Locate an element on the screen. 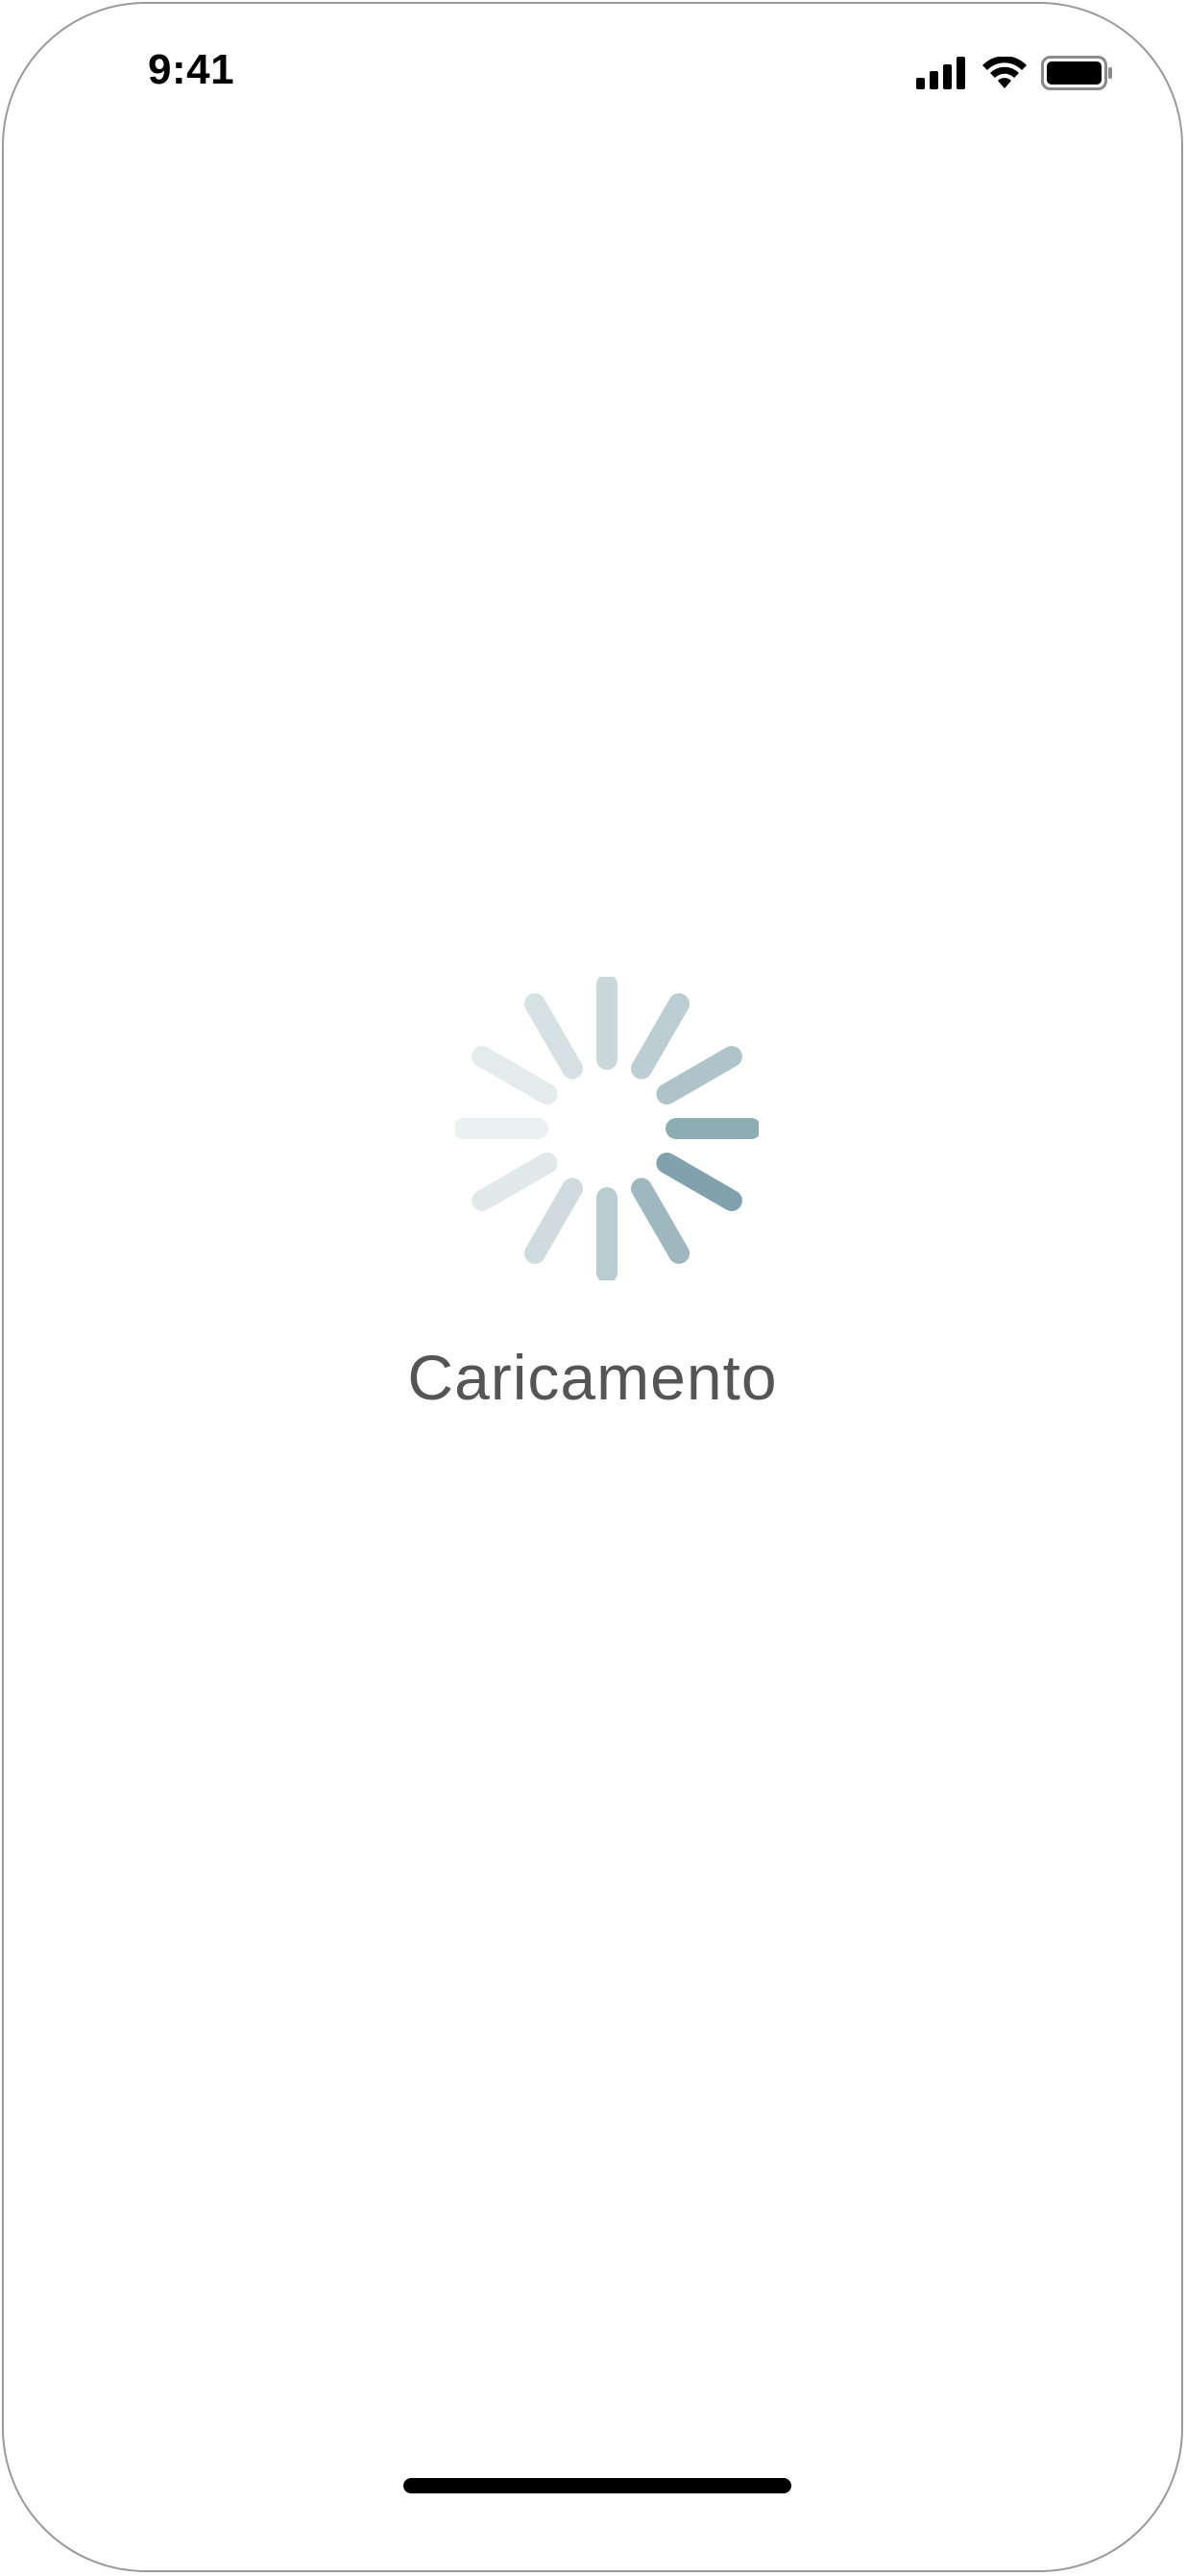 This screenshot has width=1187, height=2576. battery-icon is located at coordinates (1076, 73).